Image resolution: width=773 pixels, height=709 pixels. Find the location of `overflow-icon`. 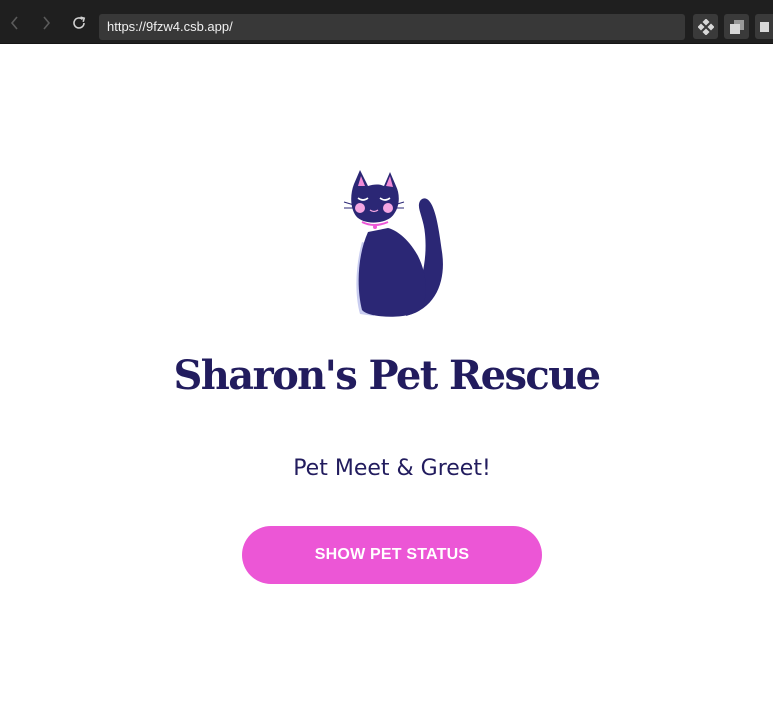

overflow-icon is located at coordinates (764, 26).